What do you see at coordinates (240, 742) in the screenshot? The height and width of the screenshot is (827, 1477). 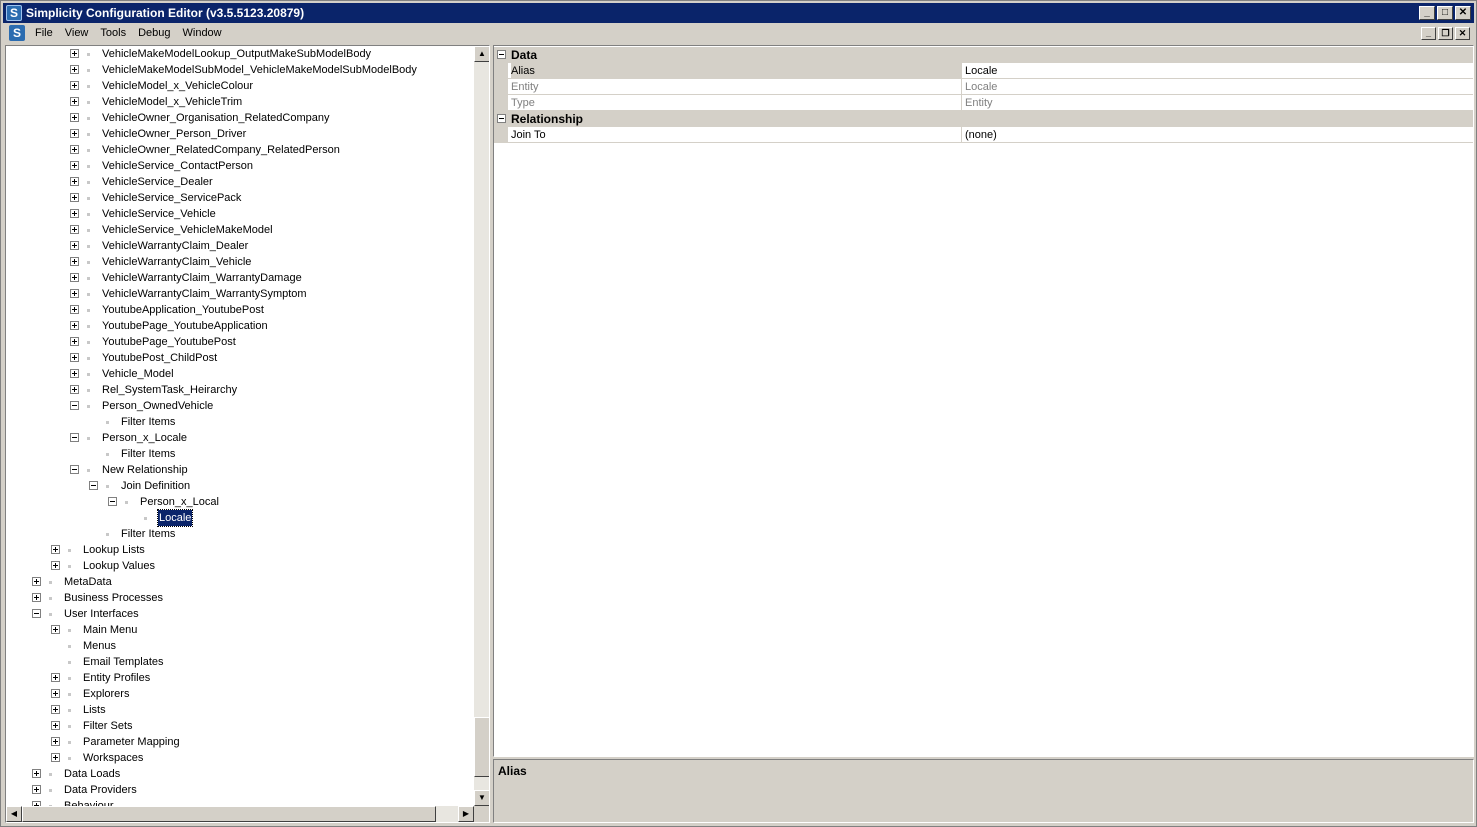 I see `tree-node: Parameter Mapping` at bounding box center [240, 742].